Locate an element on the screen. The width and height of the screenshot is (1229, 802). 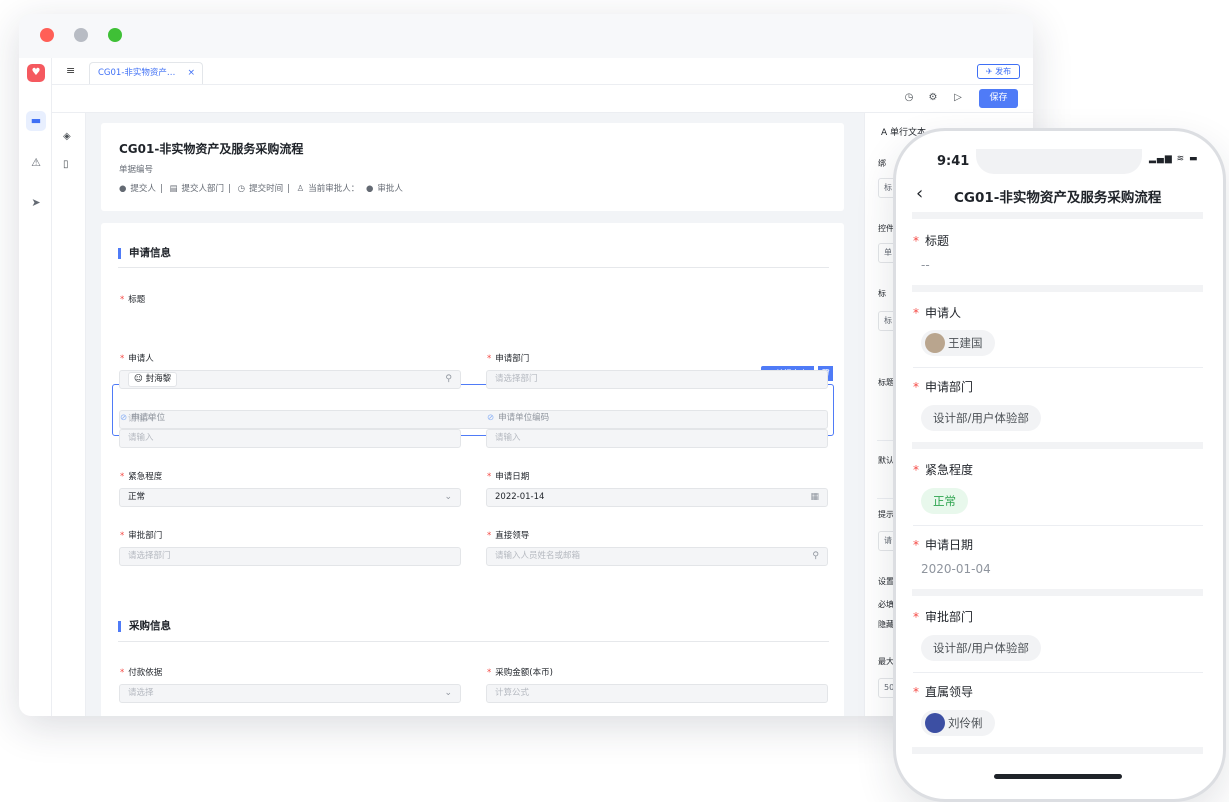
prop-label: 控件 is located at coordinates (886, 228).